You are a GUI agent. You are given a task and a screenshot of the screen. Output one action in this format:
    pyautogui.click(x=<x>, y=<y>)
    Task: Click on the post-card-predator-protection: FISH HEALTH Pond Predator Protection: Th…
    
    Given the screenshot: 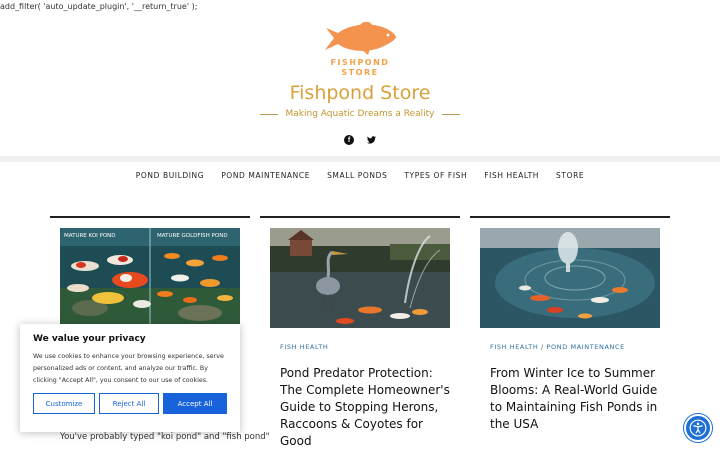 What is the action you would take?
    pyautogui.click(x=360, y=333)
    